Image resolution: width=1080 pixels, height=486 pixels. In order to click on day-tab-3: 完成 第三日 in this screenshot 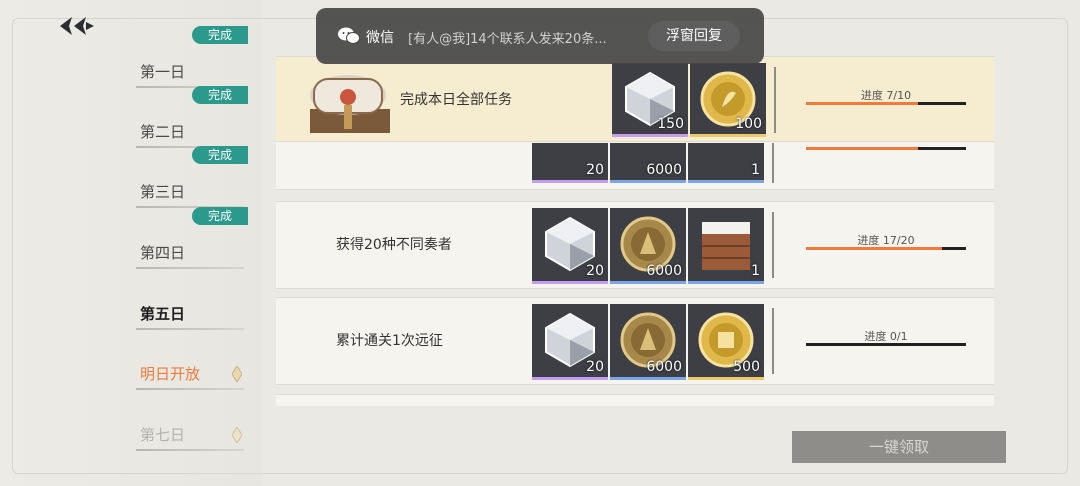, I will do `click(192, 177)`.